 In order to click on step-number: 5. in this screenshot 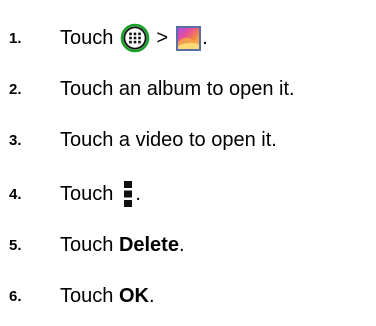, I will do `click(15, 245)`.